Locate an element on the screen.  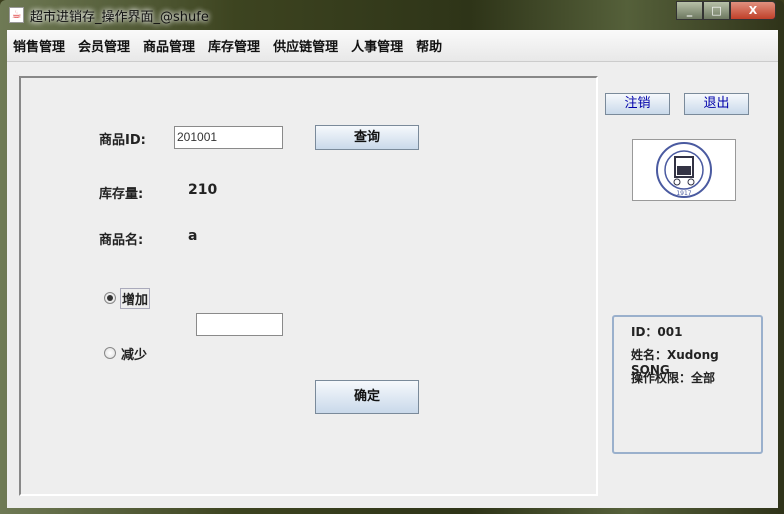
close-button: X is located at coordinates (753, 10).